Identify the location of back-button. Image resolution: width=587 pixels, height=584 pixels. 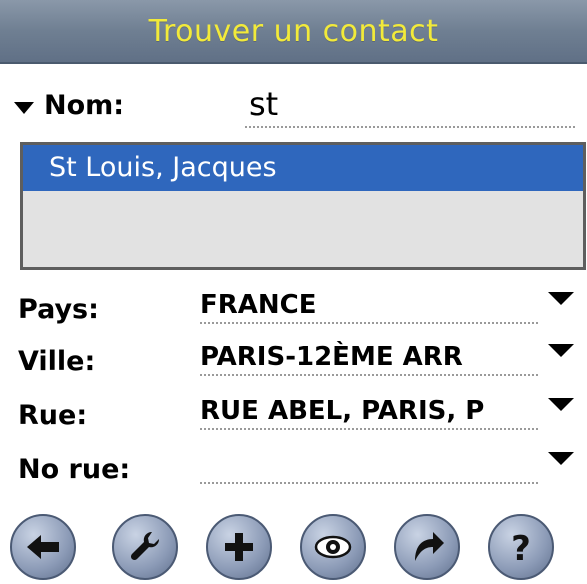
(43, 547).